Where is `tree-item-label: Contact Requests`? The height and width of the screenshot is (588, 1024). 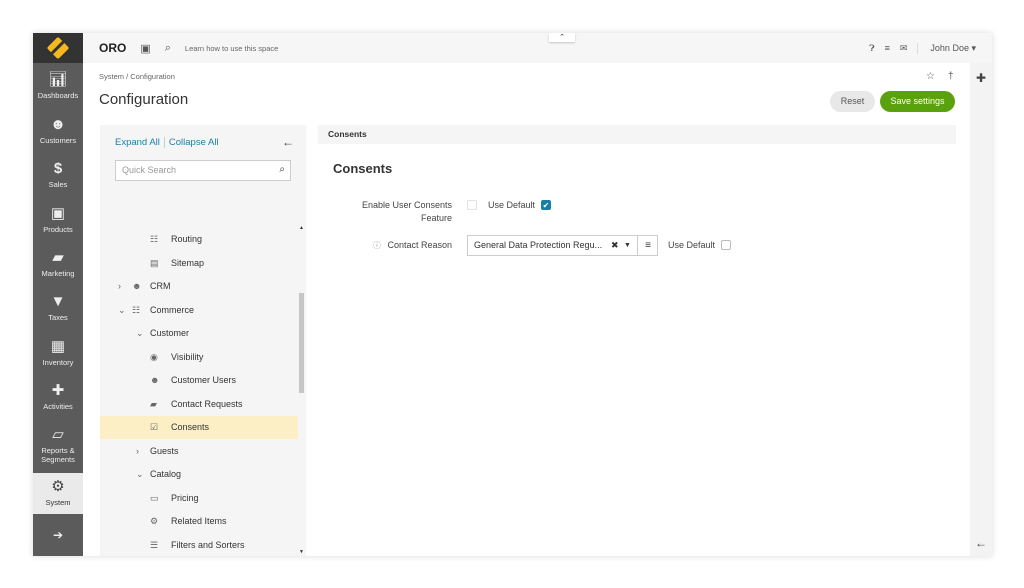 tree-item-label: Contact Requests is located at coordinates (207, 403).